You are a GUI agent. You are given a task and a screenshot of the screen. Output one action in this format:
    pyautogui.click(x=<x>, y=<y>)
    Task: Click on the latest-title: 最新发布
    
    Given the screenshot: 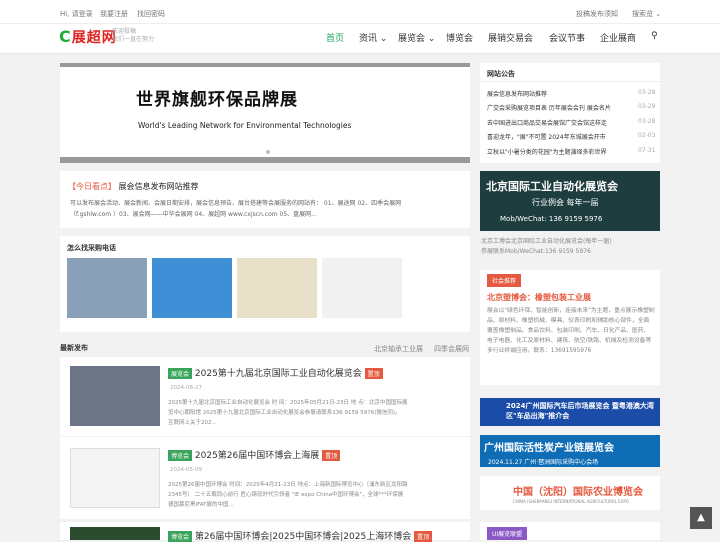 What is the action you would take?
    pyautogui.click(x=74, y=348)
    